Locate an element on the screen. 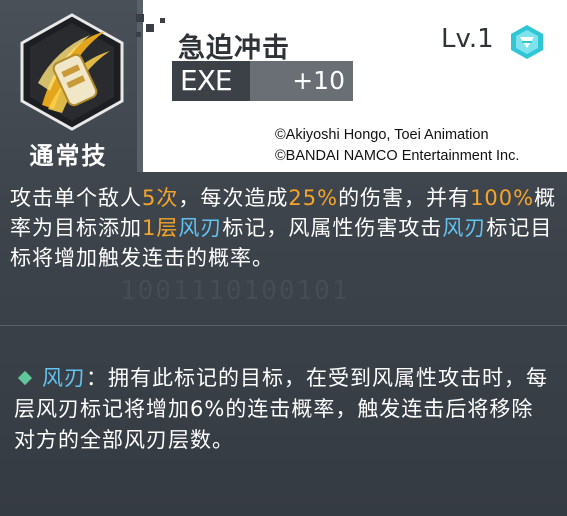  skill-icon-panel: 通常技 is located at coordinates (71, 86).